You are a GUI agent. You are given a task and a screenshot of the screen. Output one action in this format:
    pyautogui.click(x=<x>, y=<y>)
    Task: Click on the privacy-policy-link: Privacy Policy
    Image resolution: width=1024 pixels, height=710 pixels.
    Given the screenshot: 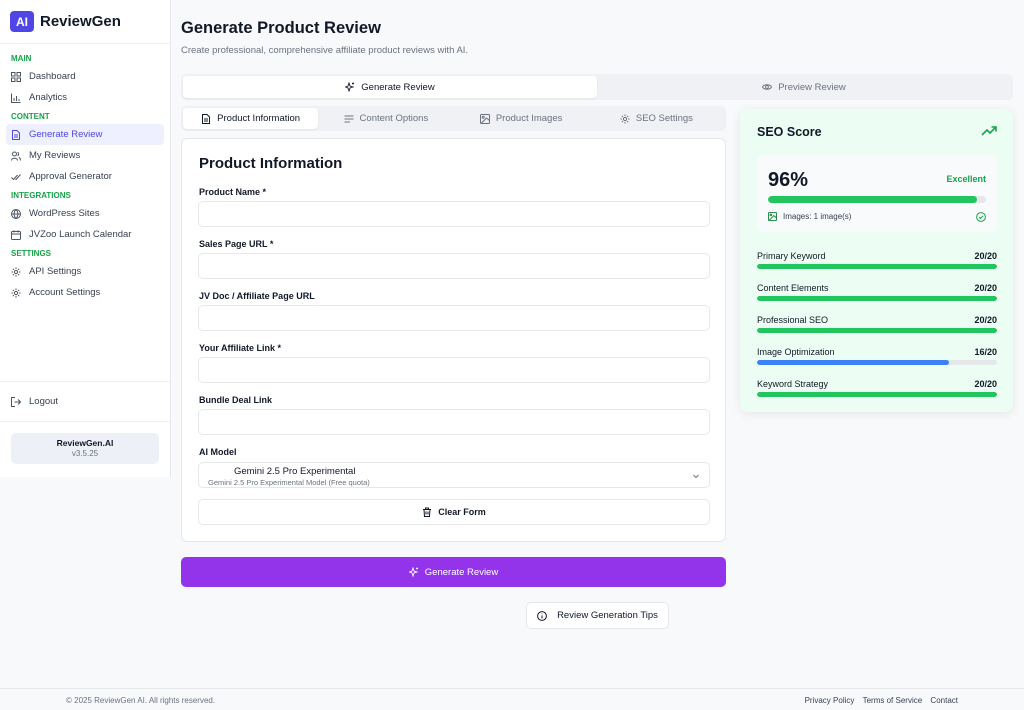 What is the action you would take?
    pyautogui.click(x=830, y=700)
    